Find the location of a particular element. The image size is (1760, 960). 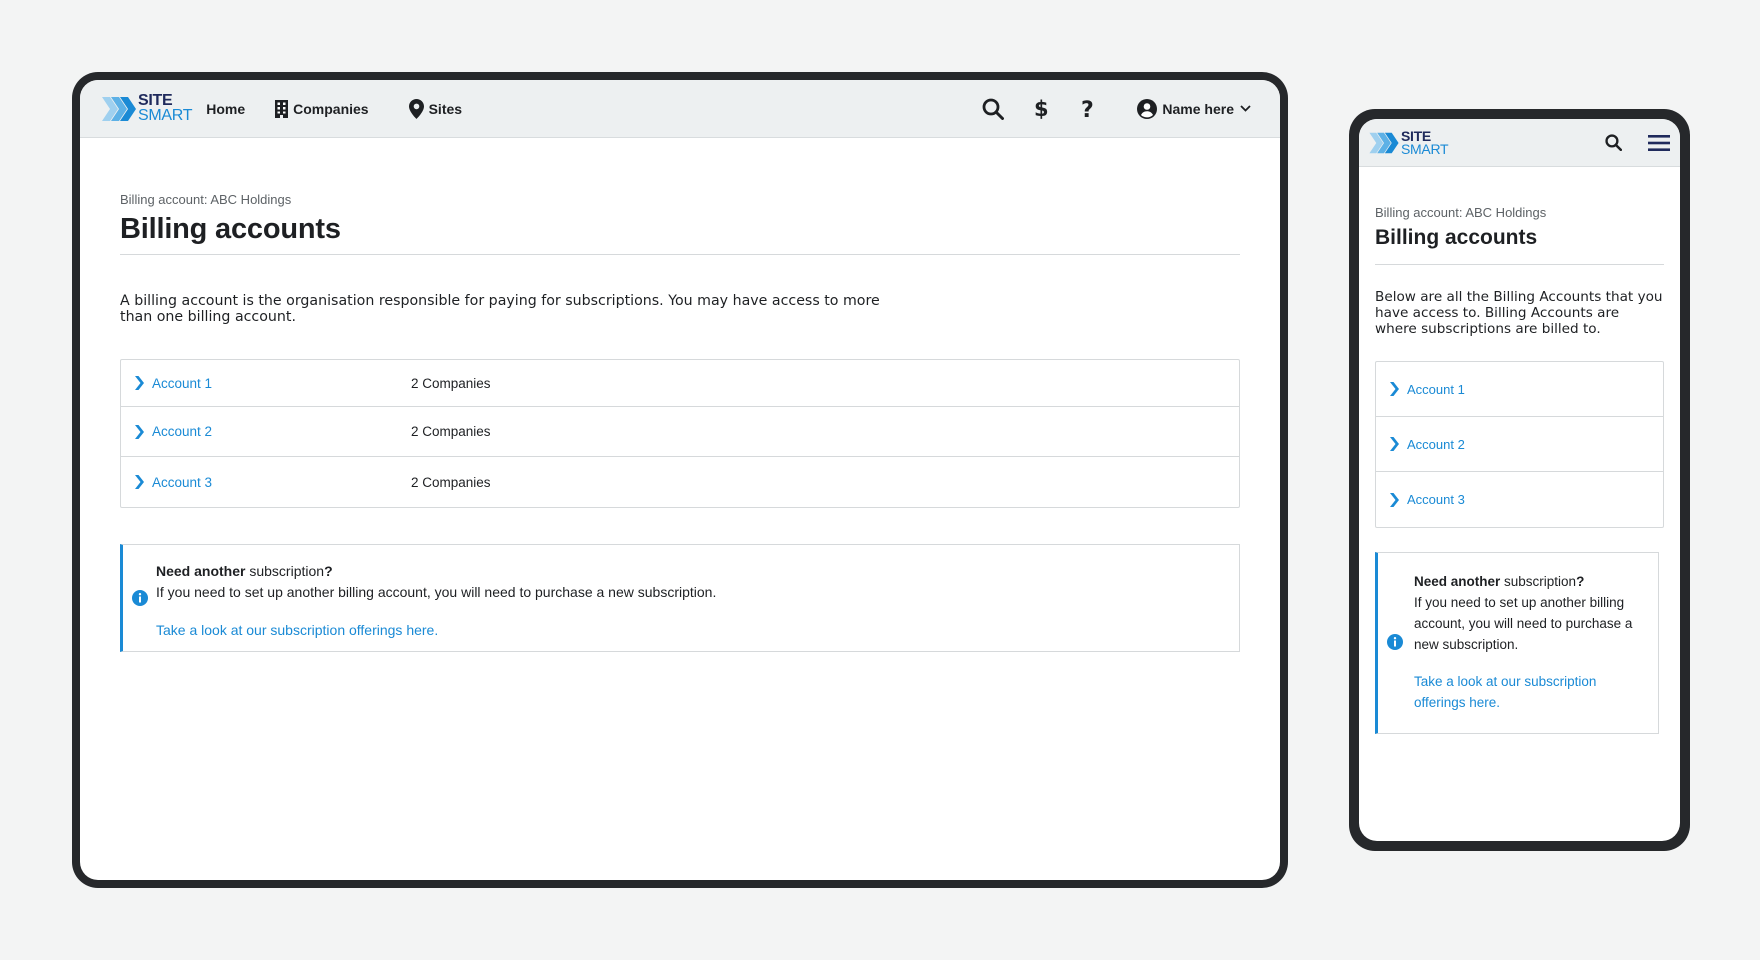

account-row: Account 1 2 Companies is located at coordinates (680, 383).